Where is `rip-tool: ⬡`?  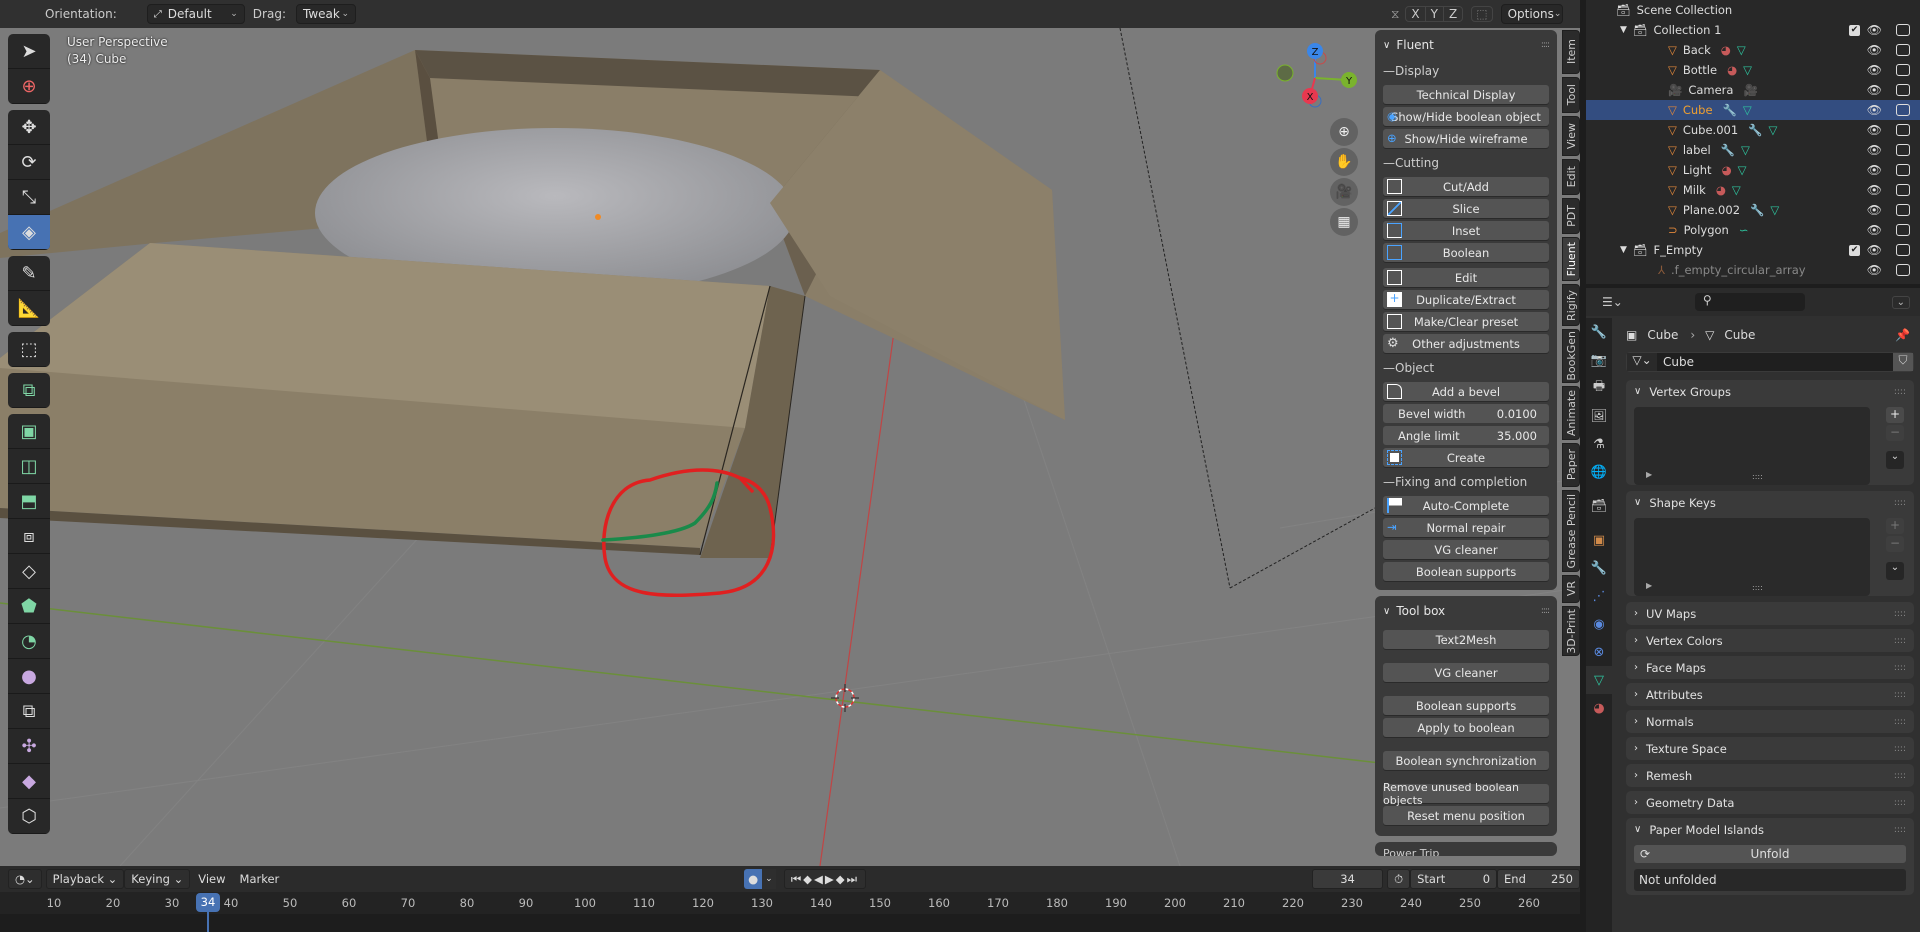 rip-tool: ⬡ is located at coordinates (29, 816).